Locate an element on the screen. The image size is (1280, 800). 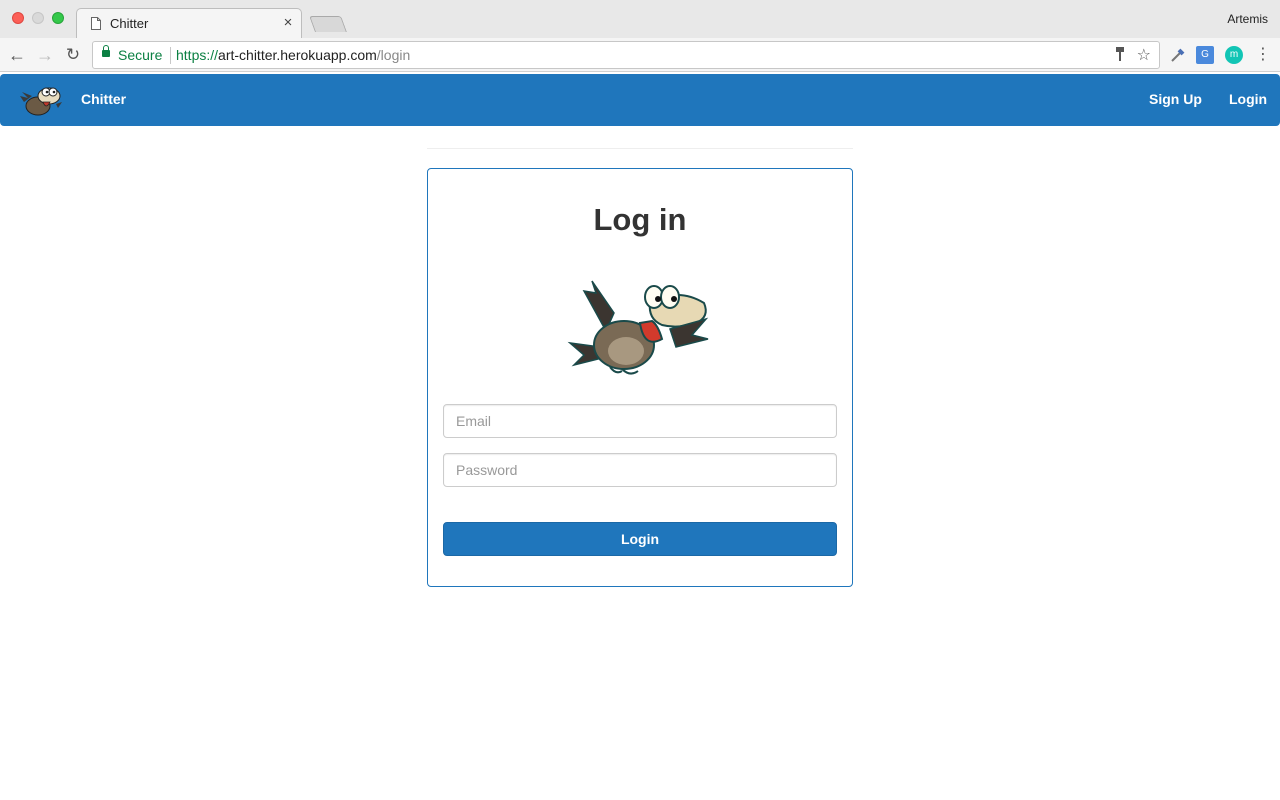
kebab-menu-icon: ⋮ is located at coordinates (1263, 55).